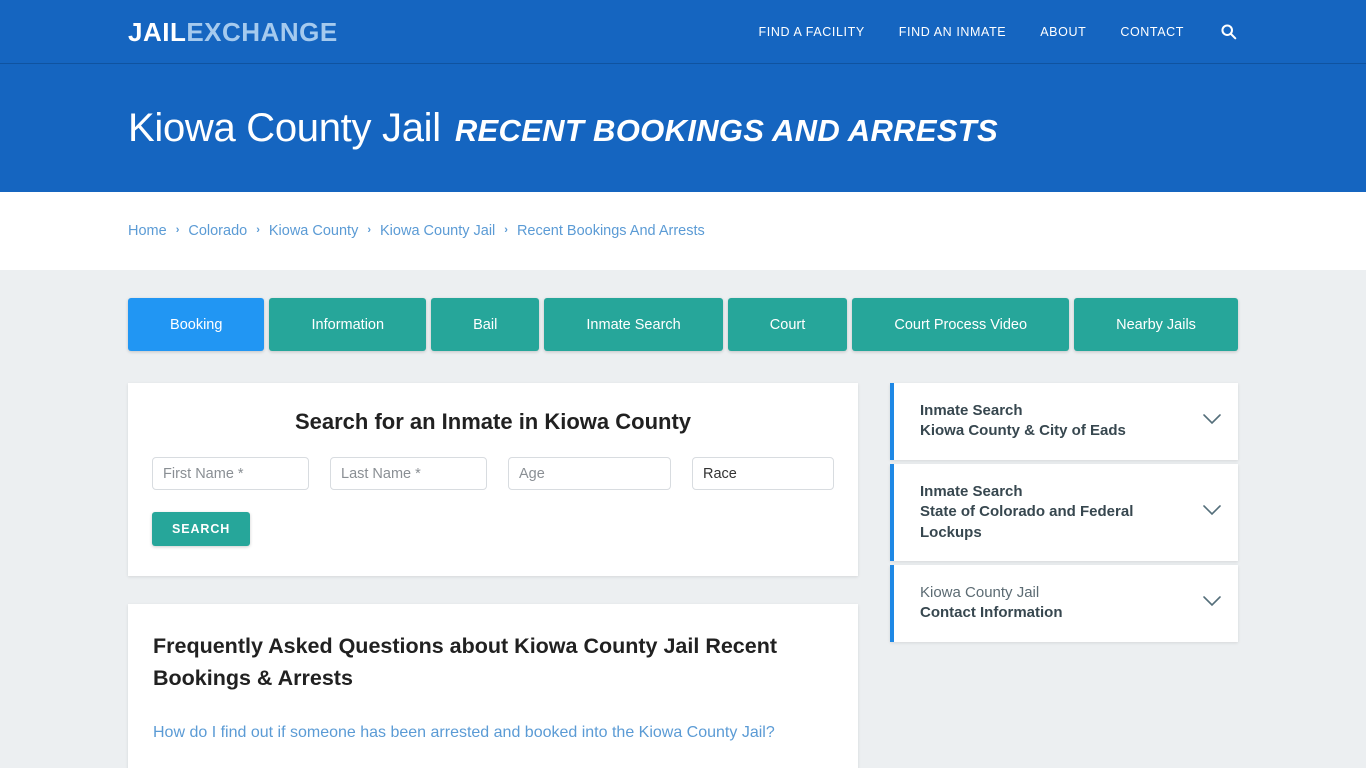  Describe the element at coordinates (611, 231) in the screenshot. I see `breadcrumb-item-recent-bookings: Recent Bookings And Arrests` at that location.